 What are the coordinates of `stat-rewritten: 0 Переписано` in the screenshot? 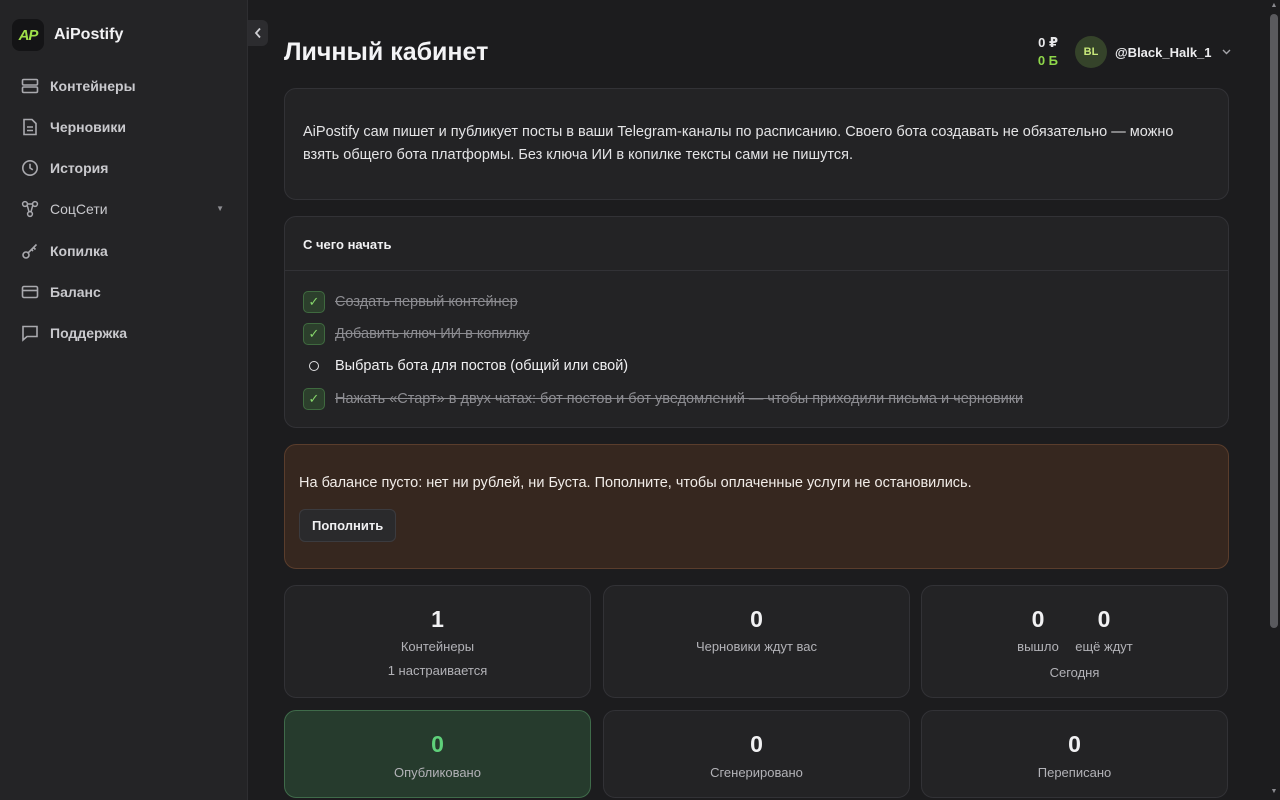 It's located at (1074, 754).